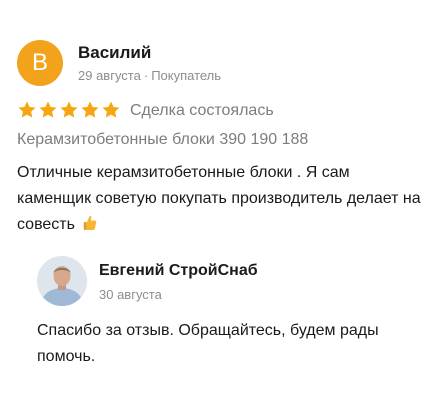  Describe the element at coordinates (178, 271) in the screenshot. I see `replier-name: Евгений СтройСнаб` at that location.